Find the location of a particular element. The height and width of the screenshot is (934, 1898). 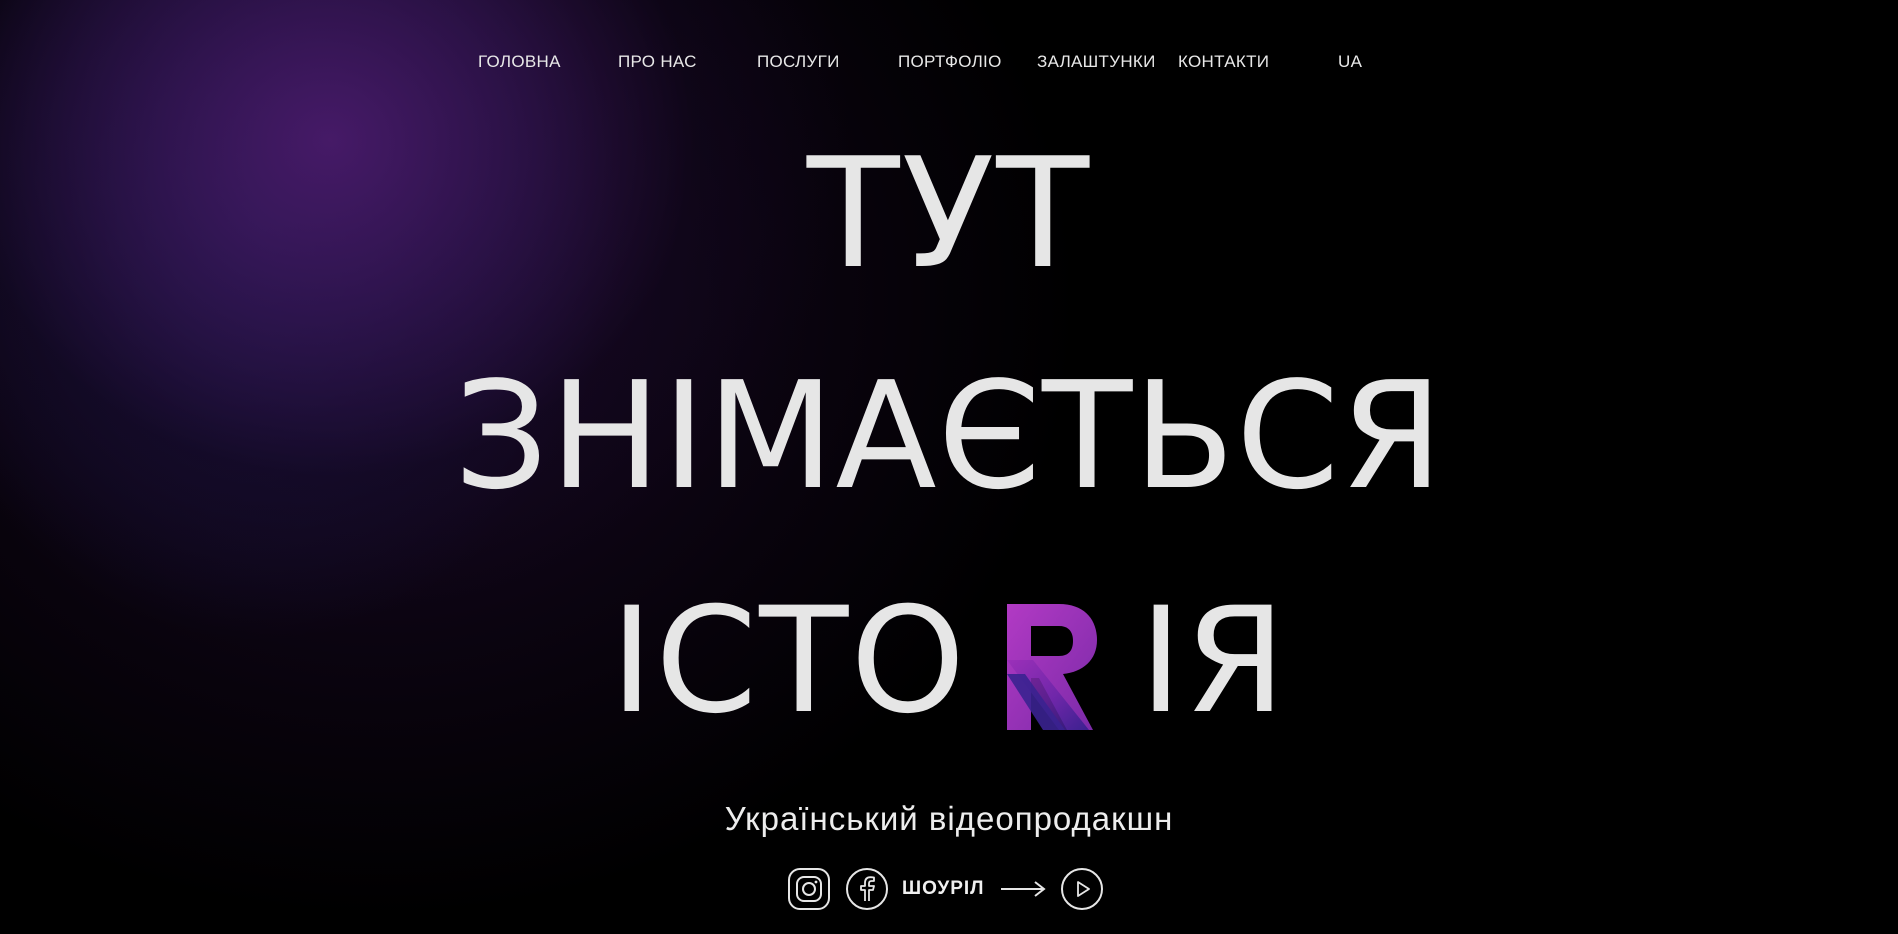

play-icon is located at coordinates (1081, 889).